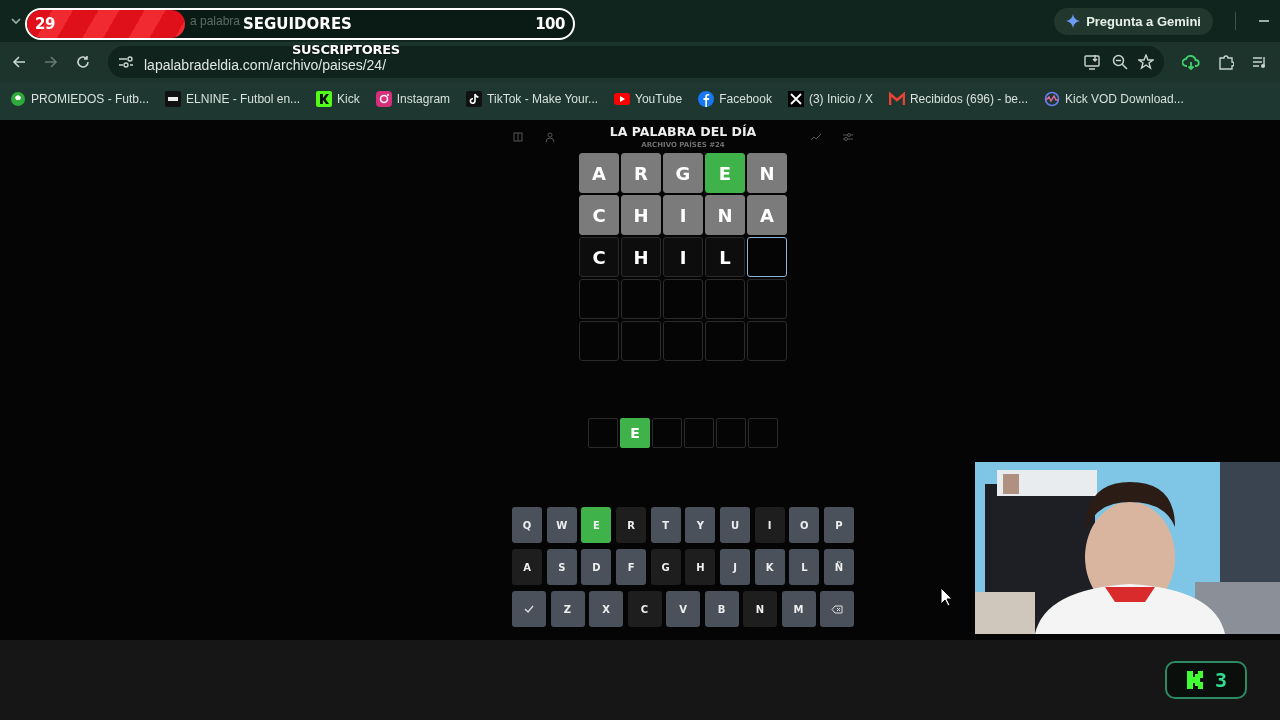 This screenshot has height=720, width=1280. What do you see at coordinates (896, 99) in the screenshot?
I see `mail-icon` at bounding box center [896, 99].